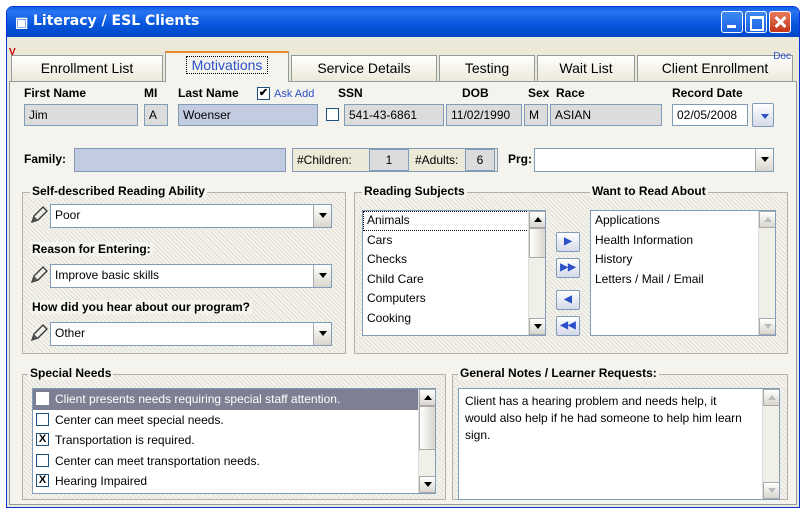 This screenshot has height=514, width=806. I want to click on notes-scrollbar, so click(770, 444).